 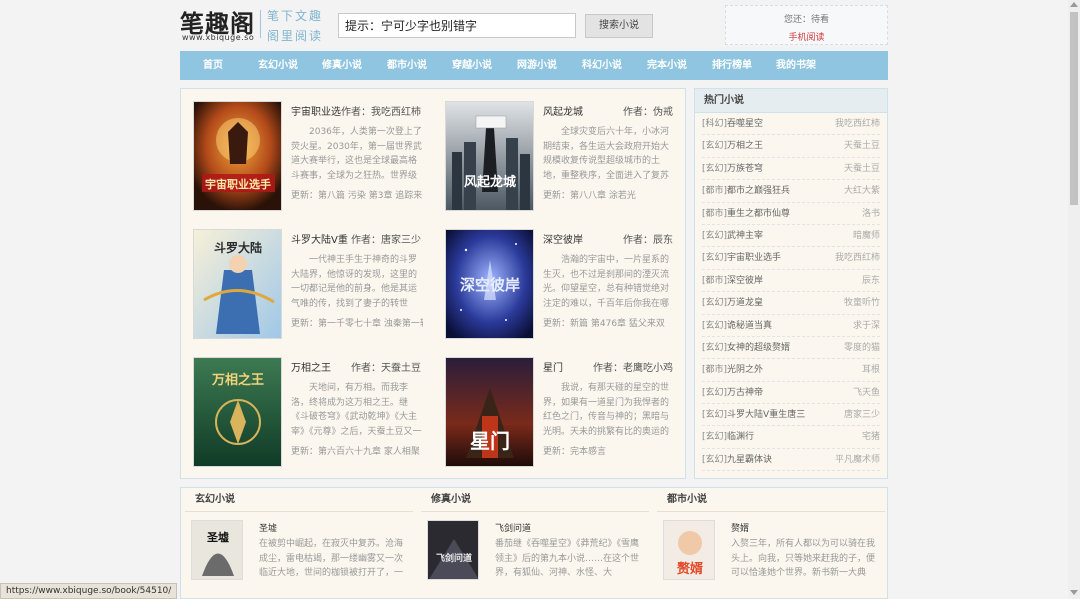 What do you see at coordinates (745, 303) in the screenshot?
I see `hot-novel-title: 万道龙皇` at bounding box center [745, 303].